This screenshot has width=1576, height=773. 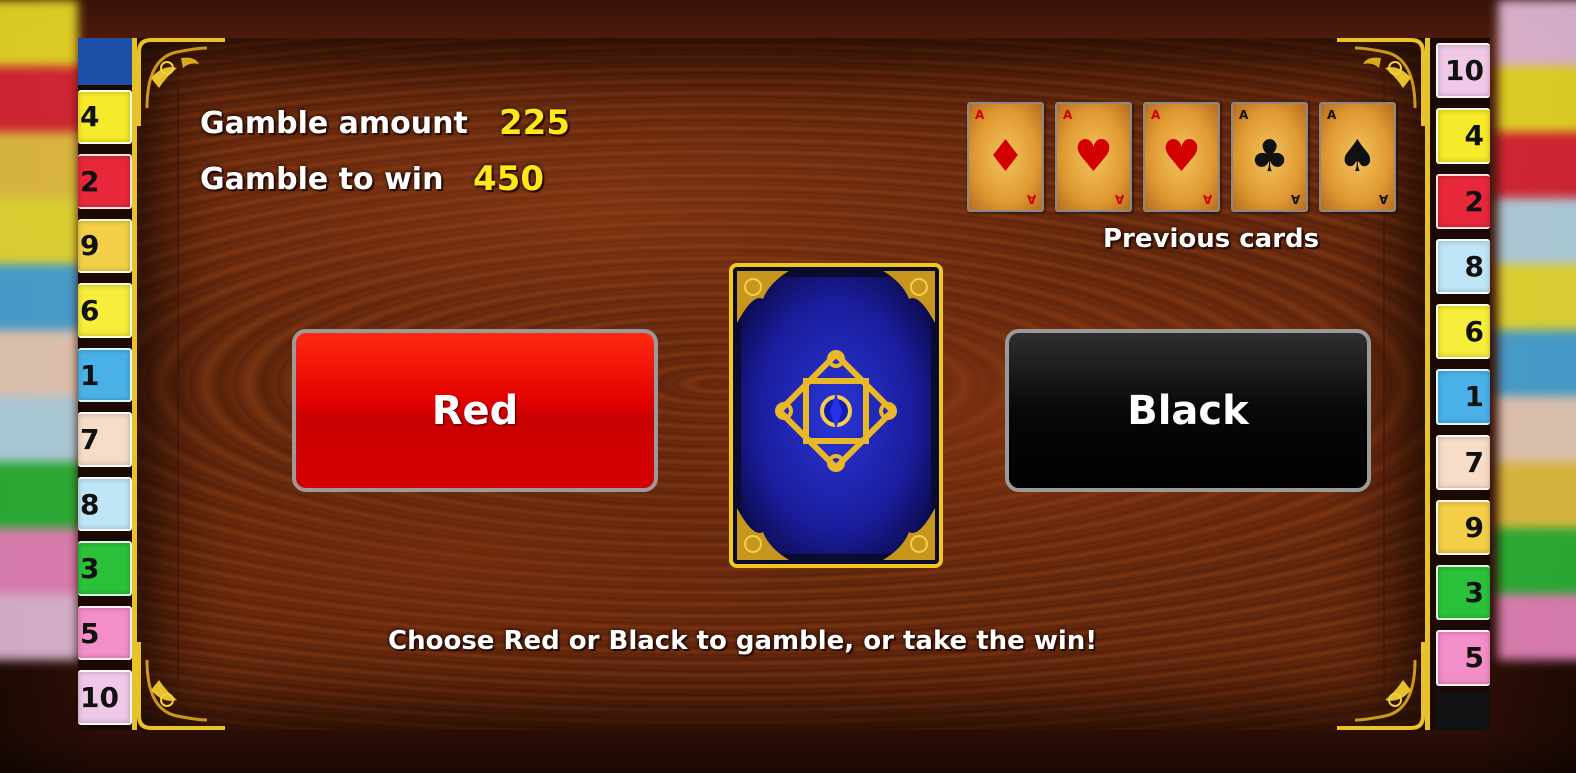 I want to click on gamble-to-win-value: 450, so click(x=508, y=179).